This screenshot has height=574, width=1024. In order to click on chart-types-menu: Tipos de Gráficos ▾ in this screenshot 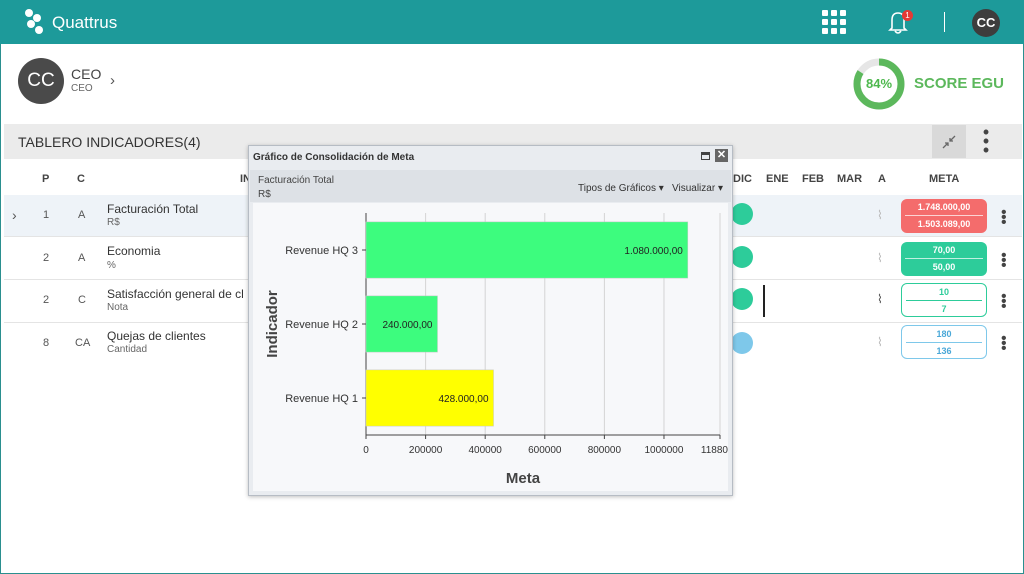, I will do `click(621, 188)`.